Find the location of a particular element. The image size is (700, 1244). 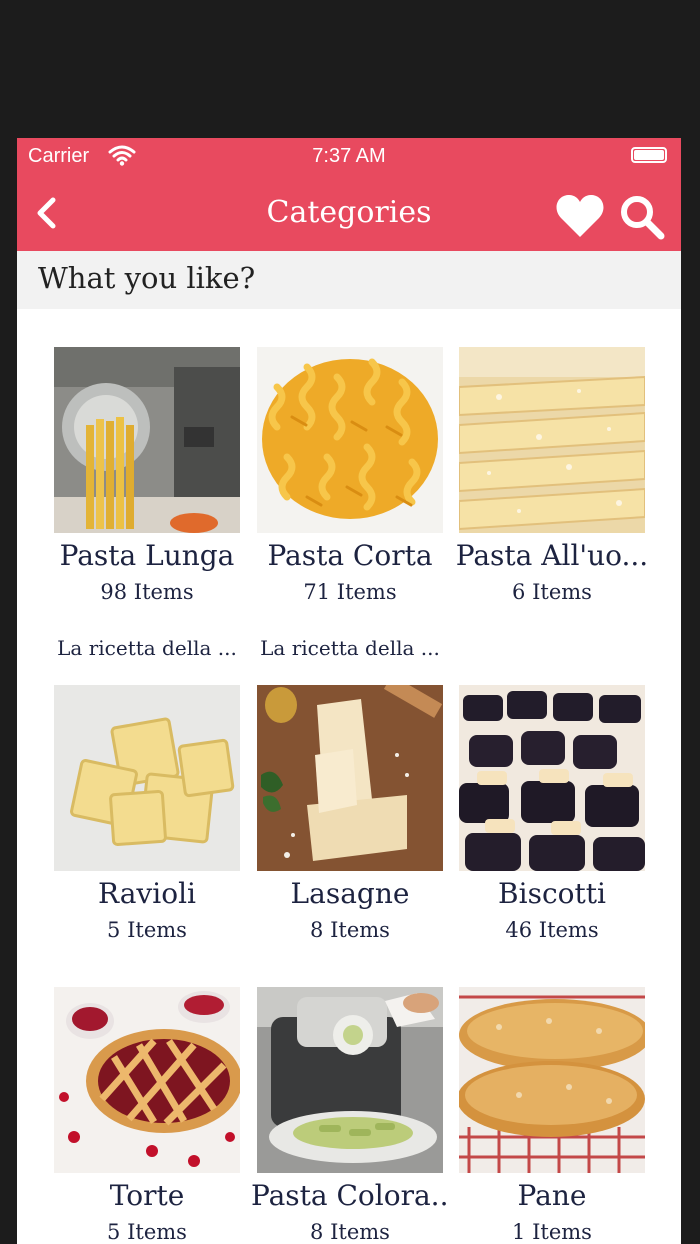

category-image-biscotti is located at coordinates (552, 778).